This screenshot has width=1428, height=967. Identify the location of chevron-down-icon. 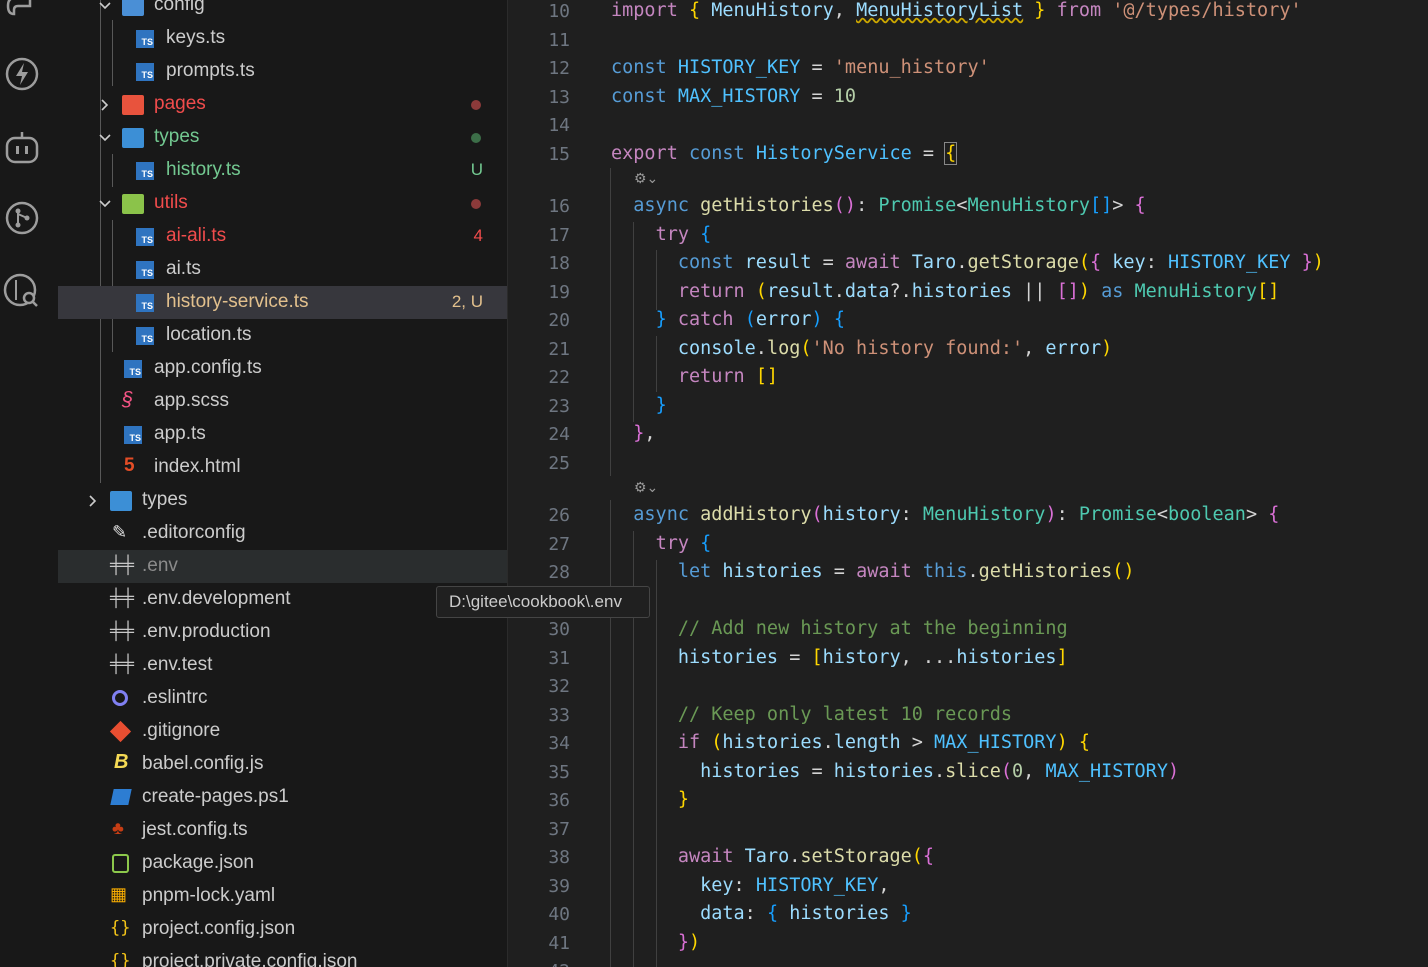
(105, 204).